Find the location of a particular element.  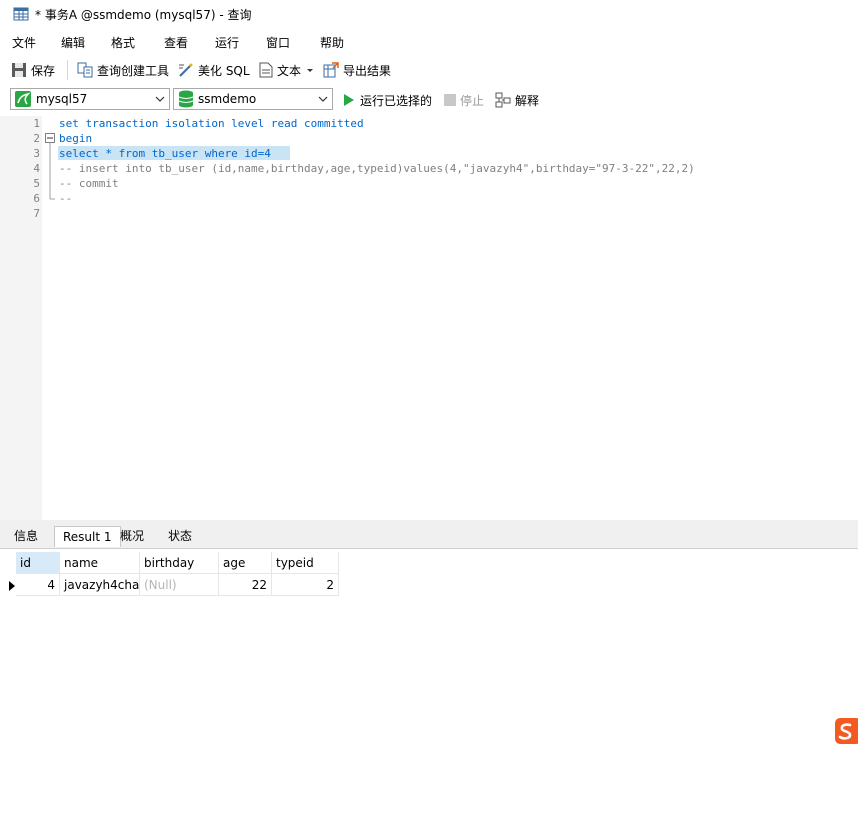

connection-select: mysql57 is located at coordinates (90, 99).